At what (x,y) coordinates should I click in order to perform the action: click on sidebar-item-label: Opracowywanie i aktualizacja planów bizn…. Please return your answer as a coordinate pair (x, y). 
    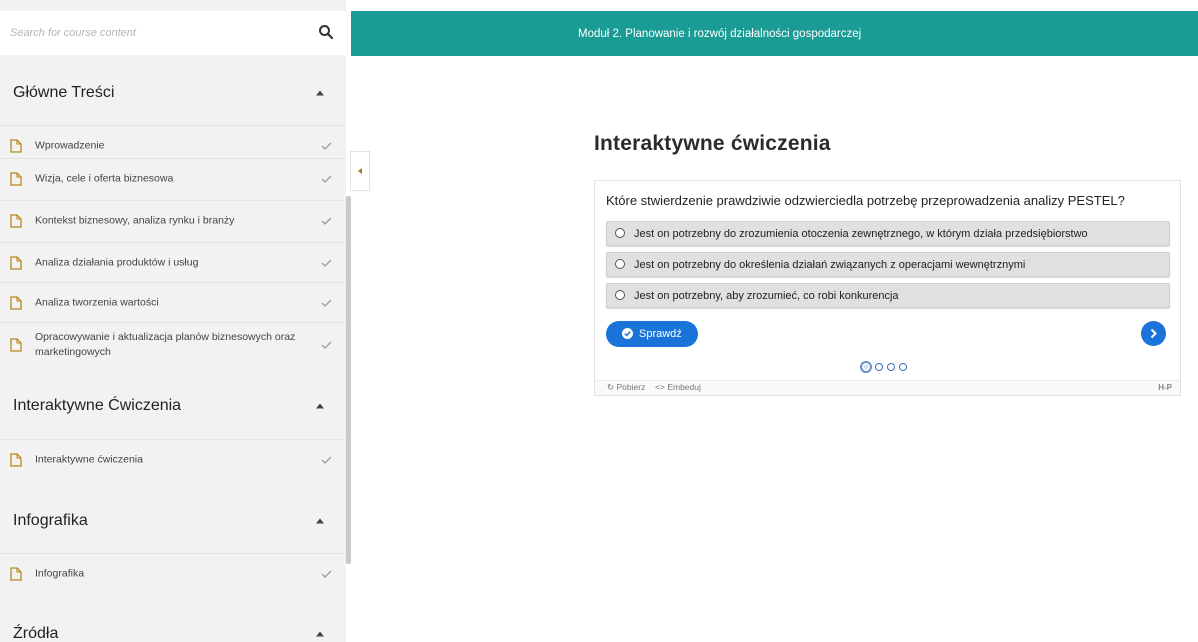
    Looking at the image, I should click on (165, 344).